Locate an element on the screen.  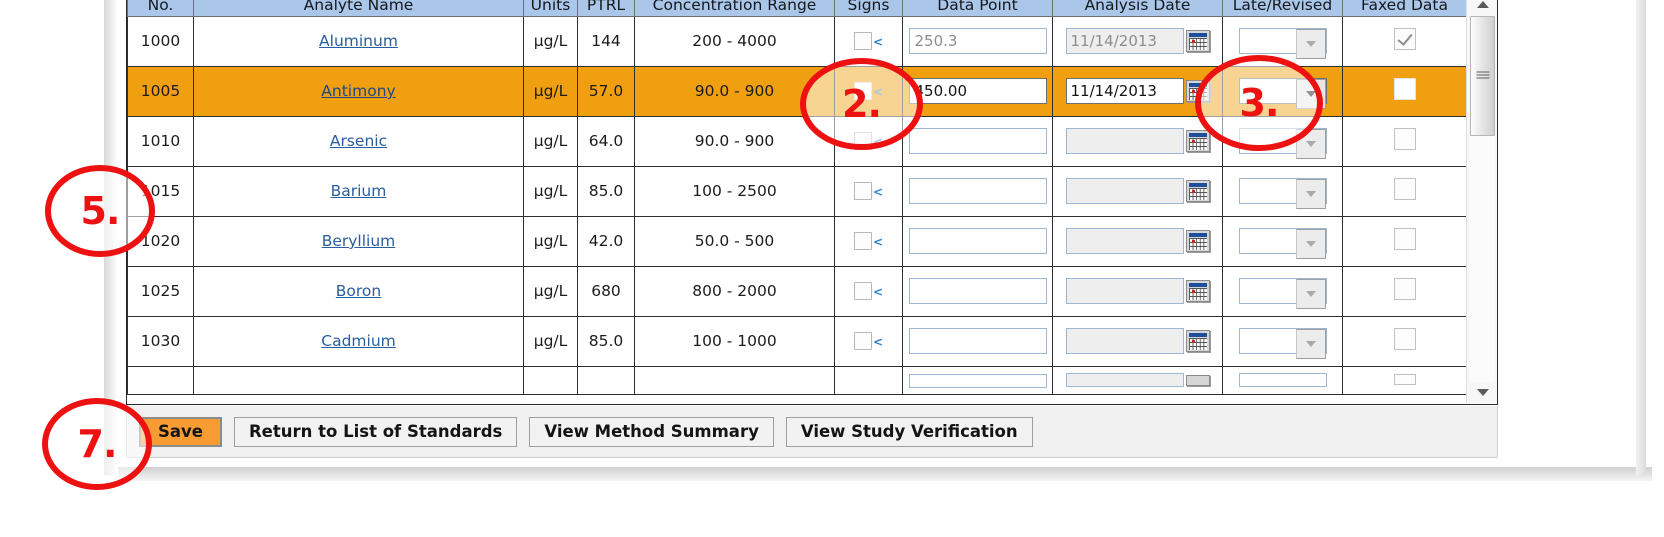
cell-concentration-range: 100 - 1000 is located at coordinates (734, 341).